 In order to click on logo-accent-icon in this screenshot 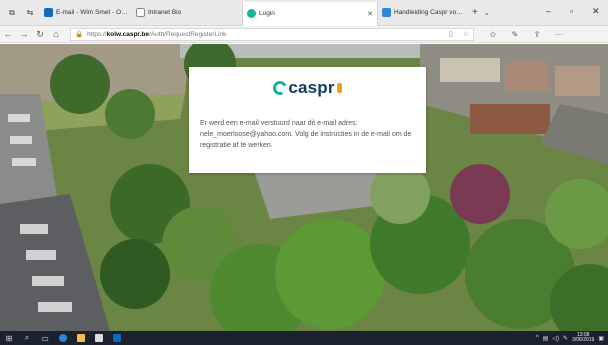, I will do `click(339, 88)`.